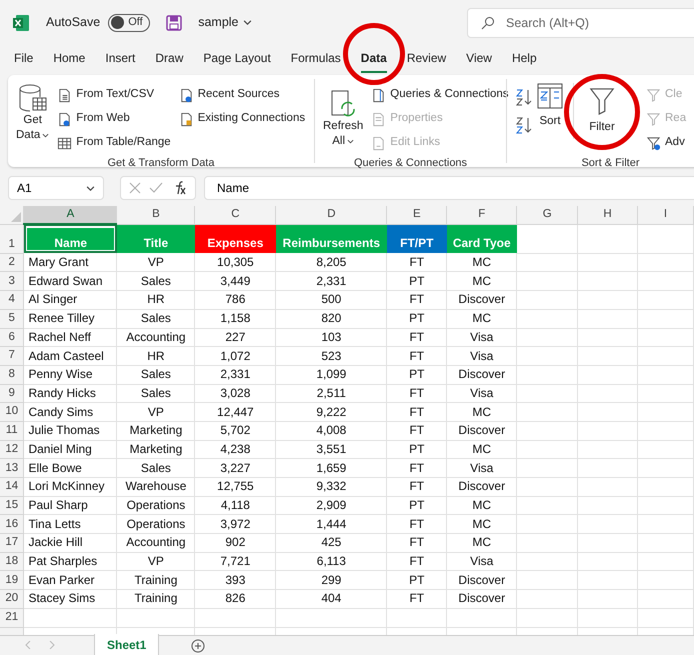  What do you see at coordinates (114, 119) in the screenshot?
I see `ribbon-button: From Web` at bounding box center [114, 119].